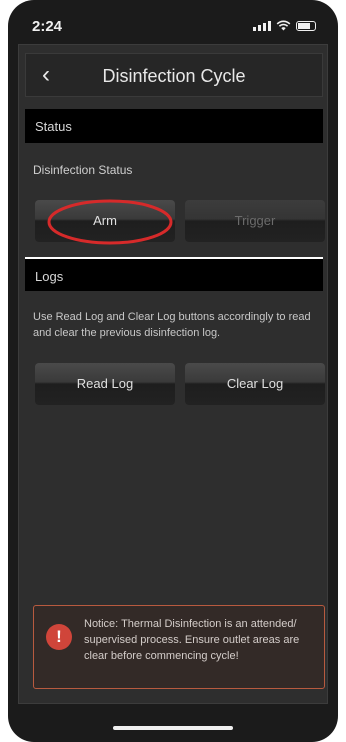  Describe the element at coordinates (105, 384) in the screenshot. I see `read-log-button: Read Log` at that location.